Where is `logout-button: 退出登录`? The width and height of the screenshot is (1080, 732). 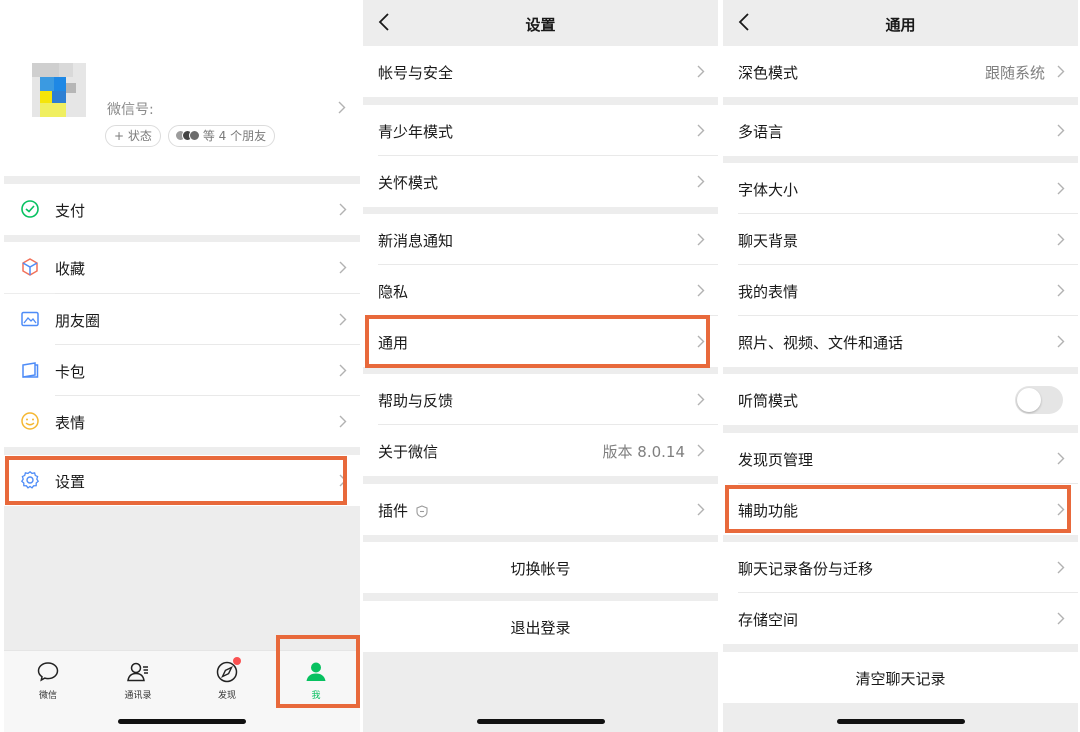
logout-button: 退出登录 is located at coordinates (540, 626).